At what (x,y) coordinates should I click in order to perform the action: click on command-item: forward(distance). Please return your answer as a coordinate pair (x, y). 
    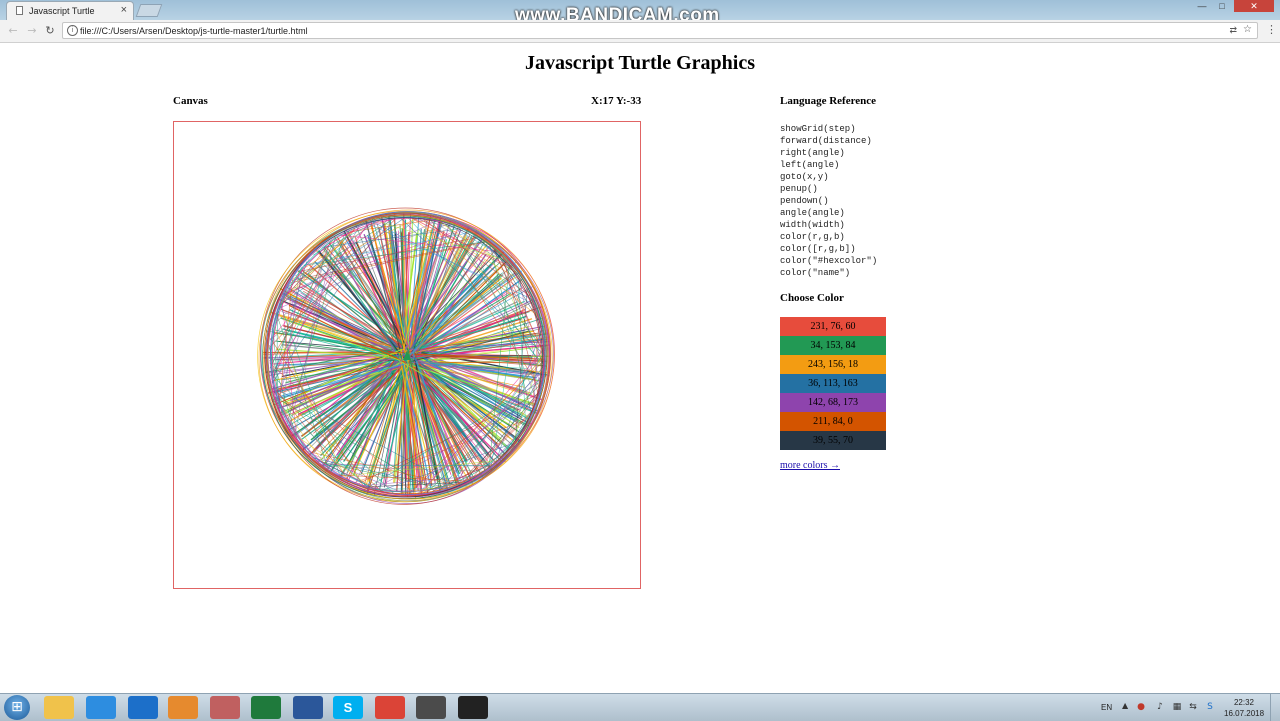
    Looking at the image, I should click on (828, 141).